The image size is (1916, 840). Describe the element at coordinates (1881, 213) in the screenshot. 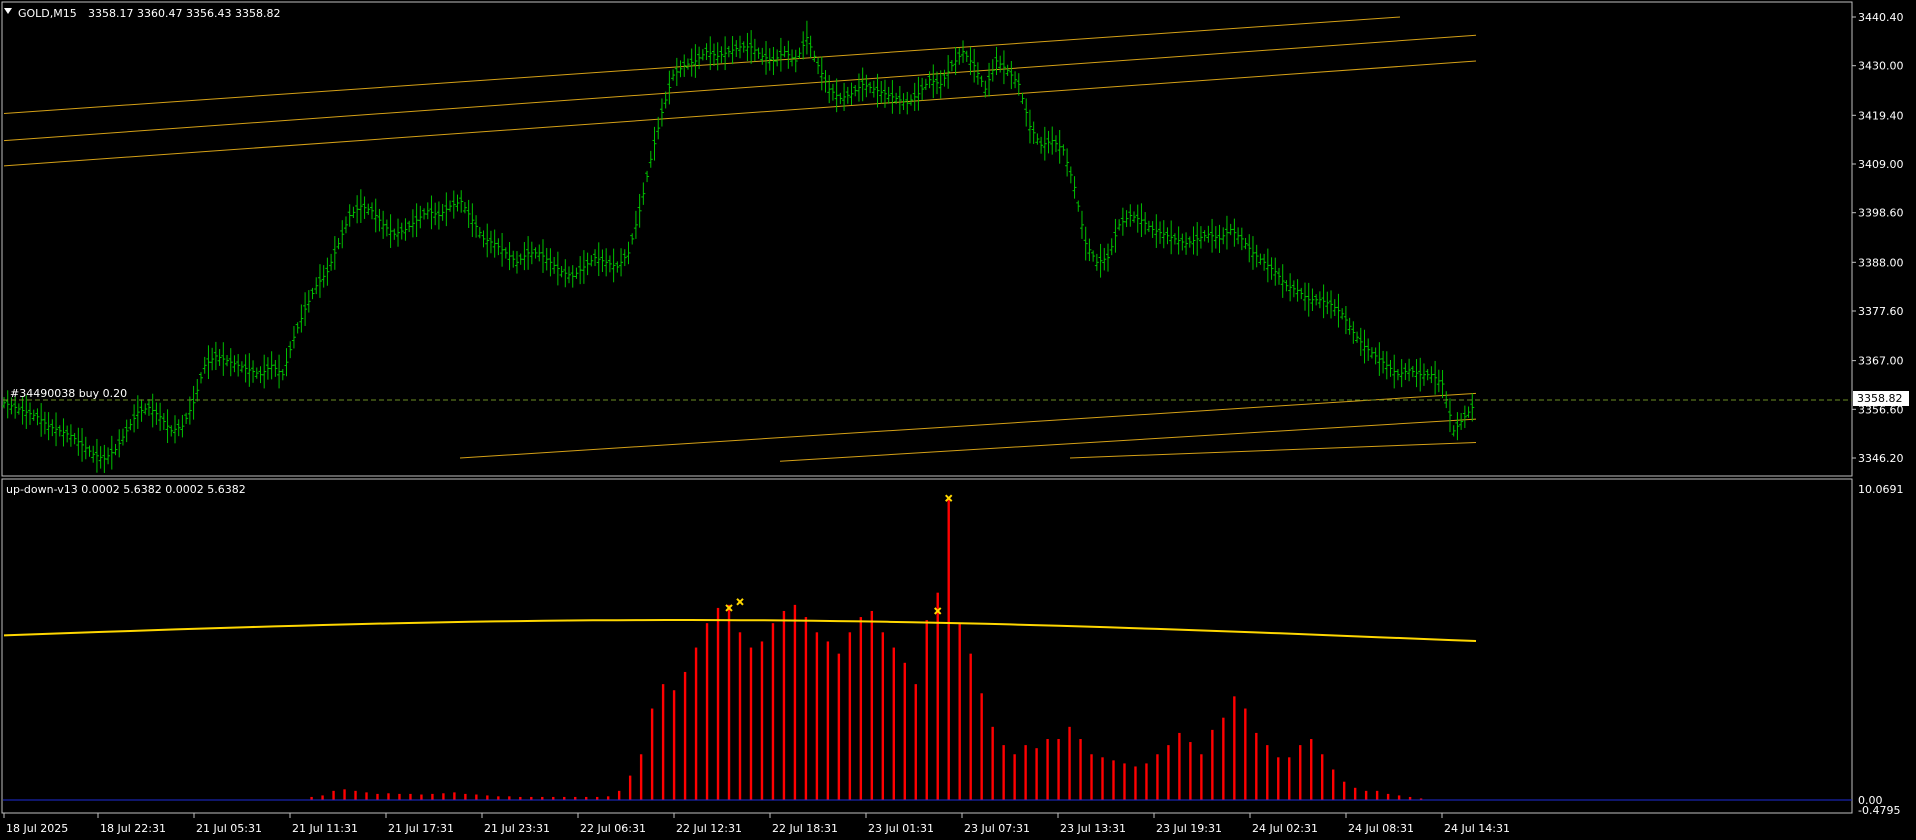

I see `price-label: 3398.60` at that location.